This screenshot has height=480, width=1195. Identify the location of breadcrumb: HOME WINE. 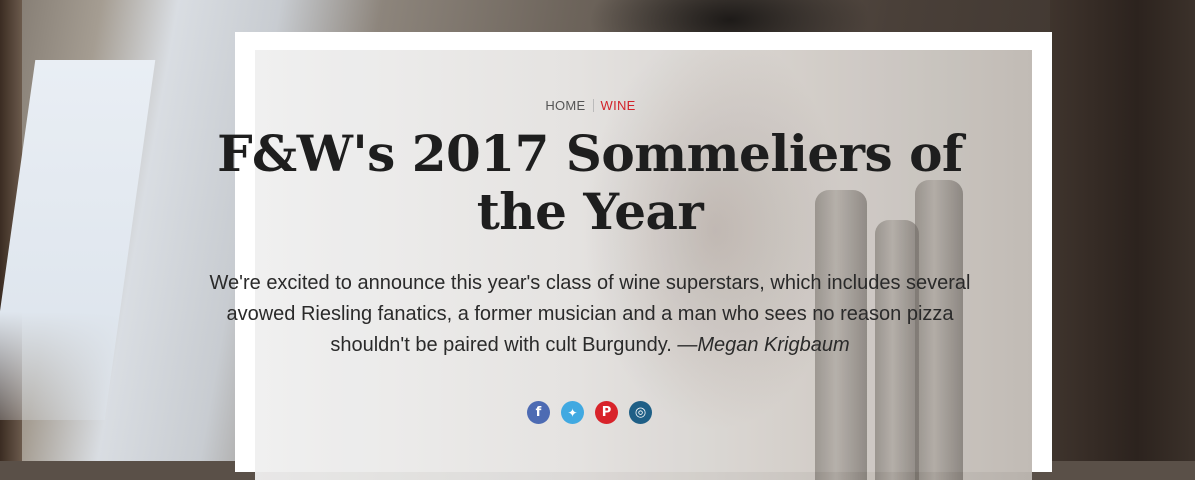
(590, 105).